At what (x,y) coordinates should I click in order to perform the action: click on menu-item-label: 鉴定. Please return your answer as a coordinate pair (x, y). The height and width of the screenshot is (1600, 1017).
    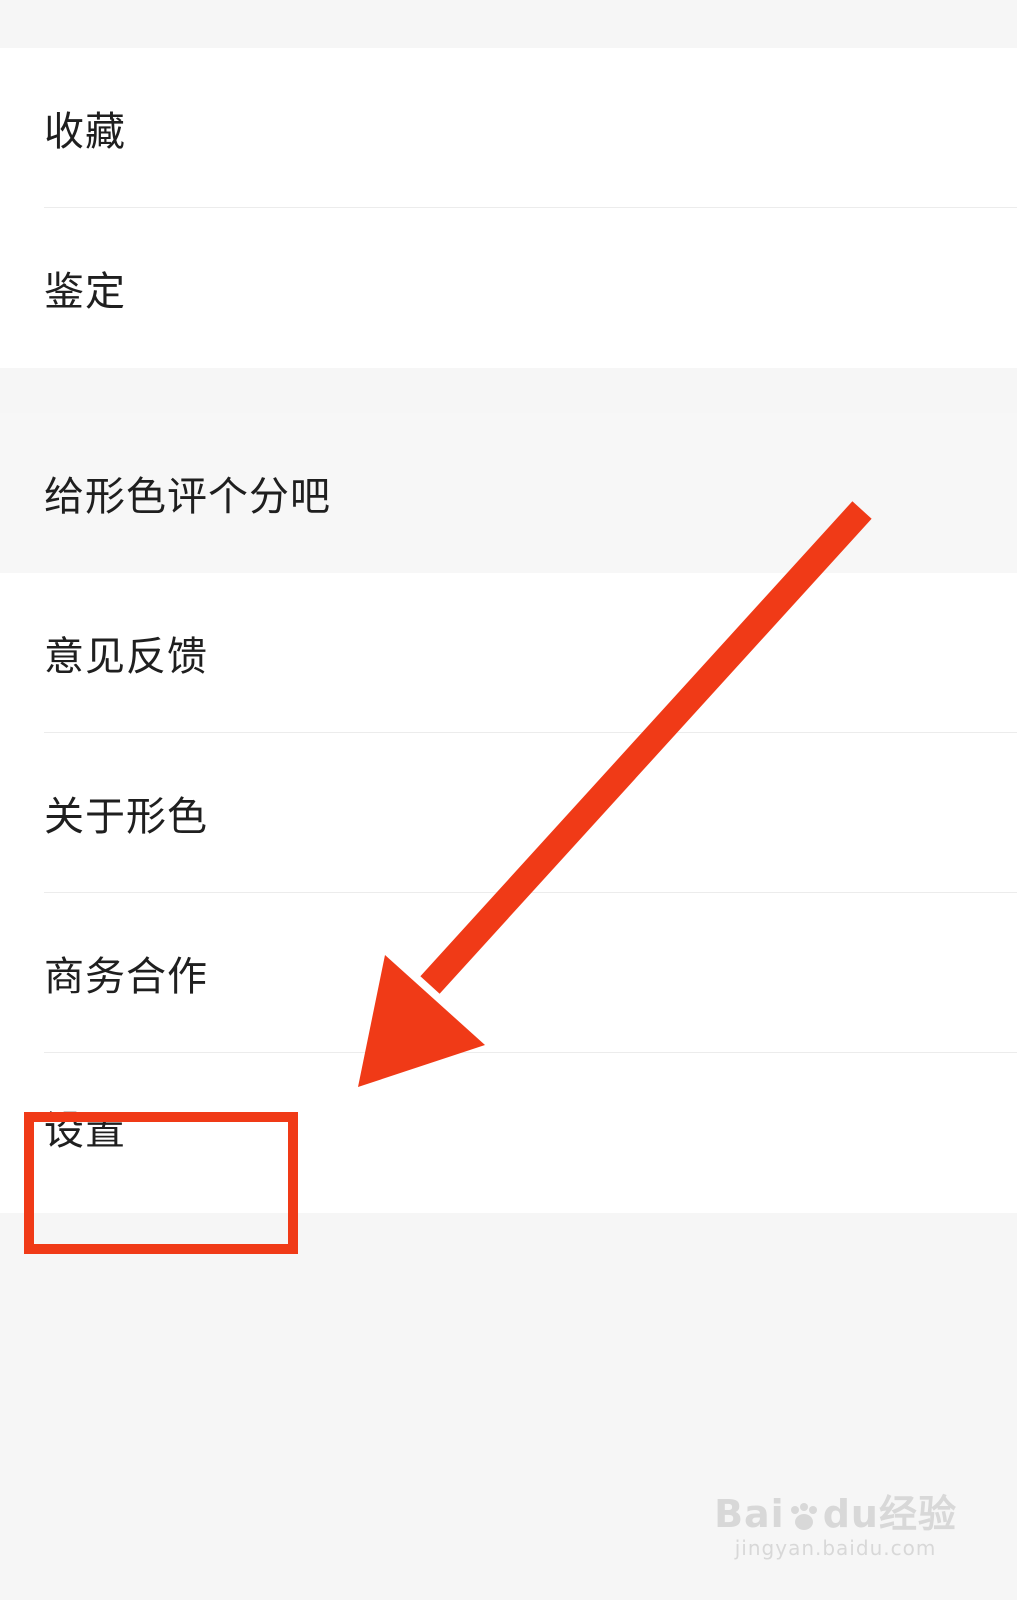
    Looking at the image, I should click on (85, 292).